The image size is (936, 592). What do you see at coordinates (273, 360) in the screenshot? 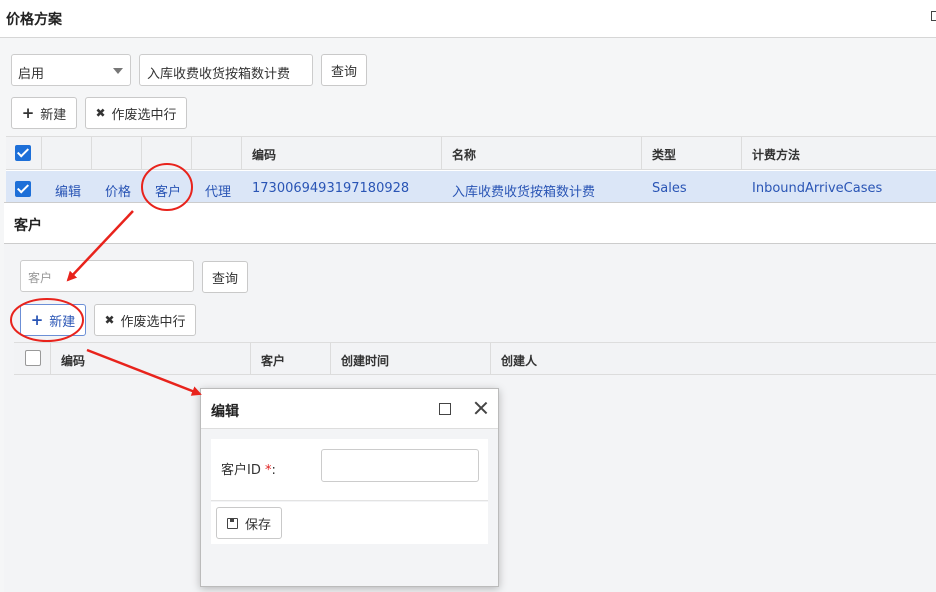
I see `header-customer: 客户` at bounding box center [273, 360].